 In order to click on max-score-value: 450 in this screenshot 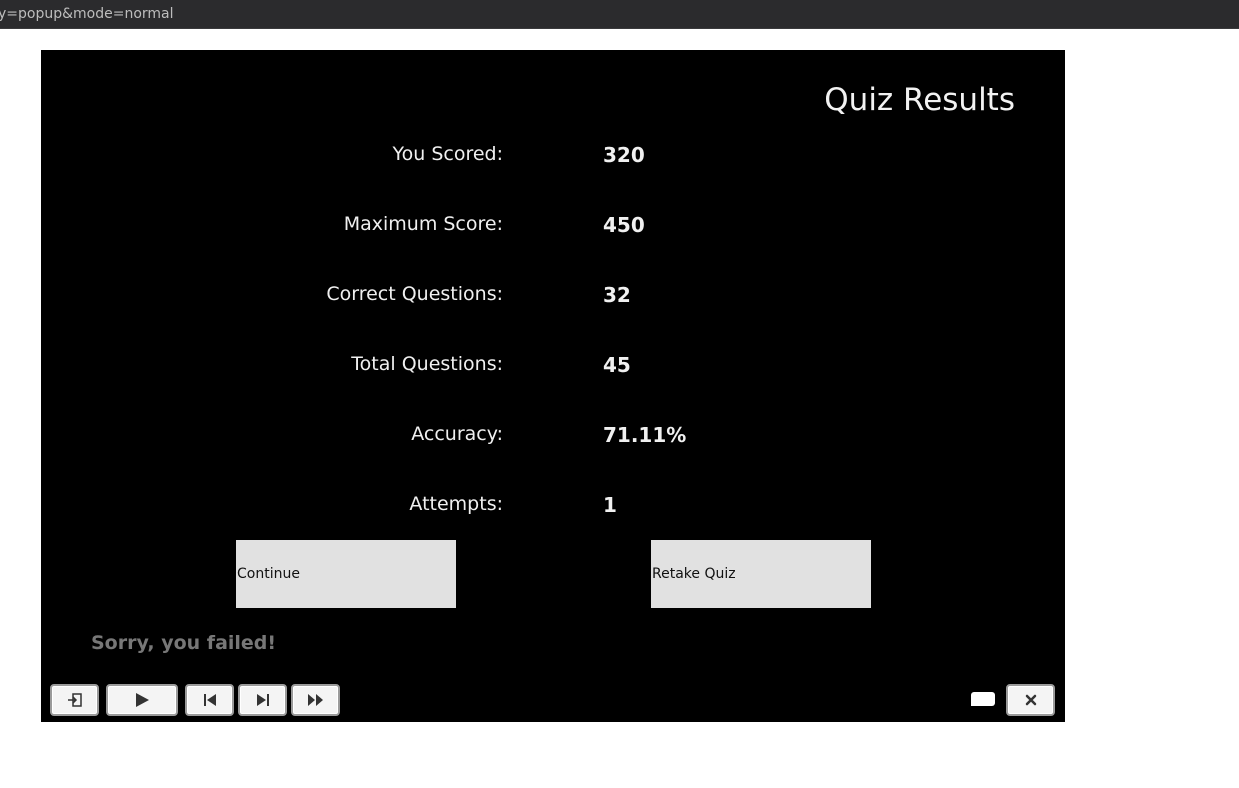, I will do `click(624, 225)`.